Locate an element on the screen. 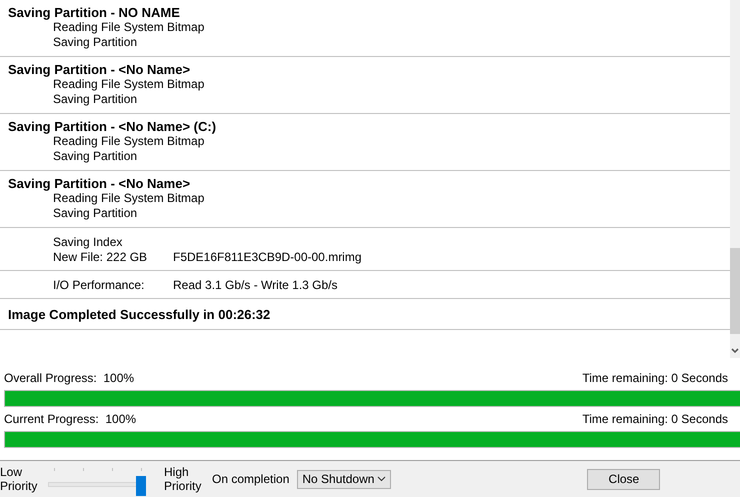 This screenshot has width=740, height=497. scrollbar is located at coordinates (735, 179).